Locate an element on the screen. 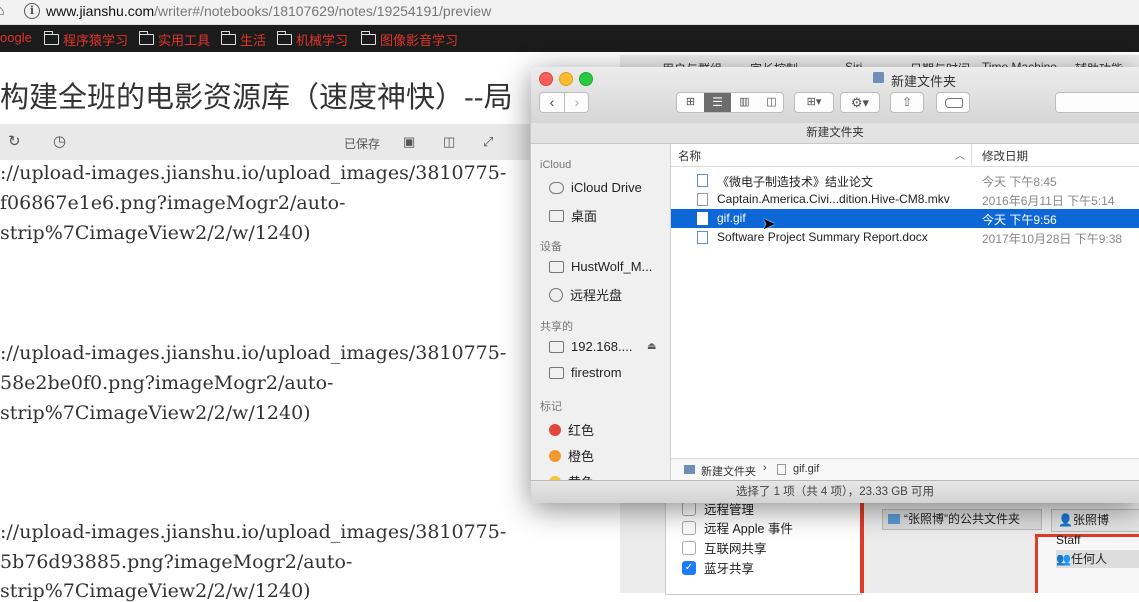  column-view-icon: ▥ is located at coordinates (744, 102).